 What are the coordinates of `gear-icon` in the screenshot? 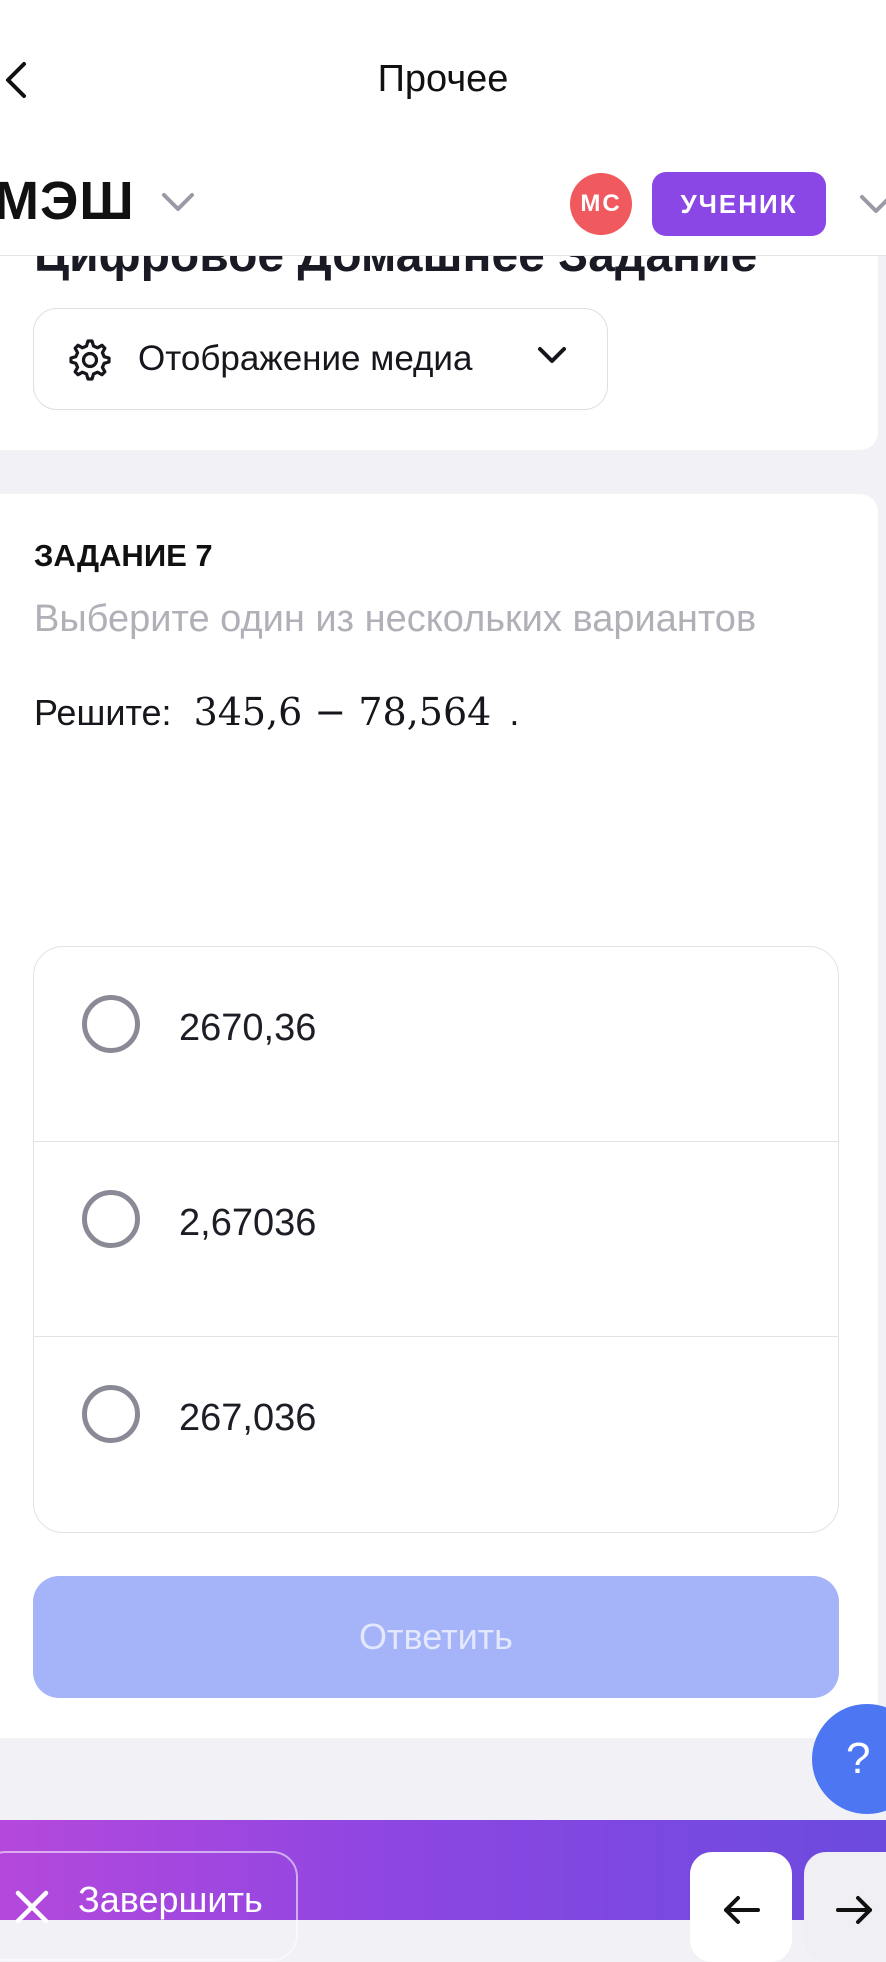 It's located at (90, 360).